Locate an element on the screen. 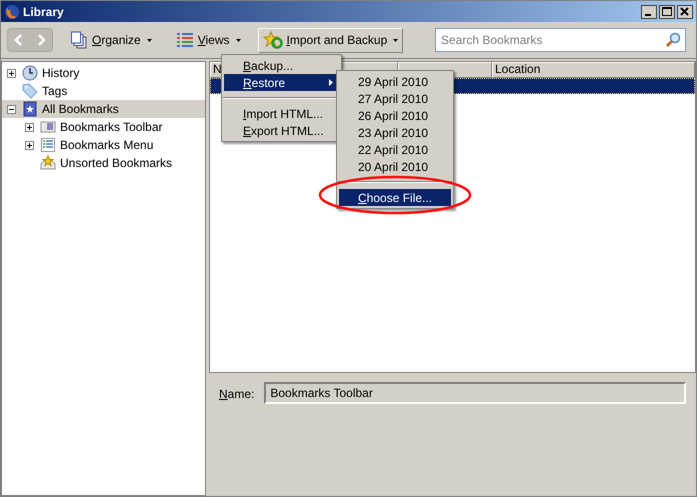 This screenshot has height=497, width=697. search-field: Search Bookmarks is located at coordinates (560, 40).